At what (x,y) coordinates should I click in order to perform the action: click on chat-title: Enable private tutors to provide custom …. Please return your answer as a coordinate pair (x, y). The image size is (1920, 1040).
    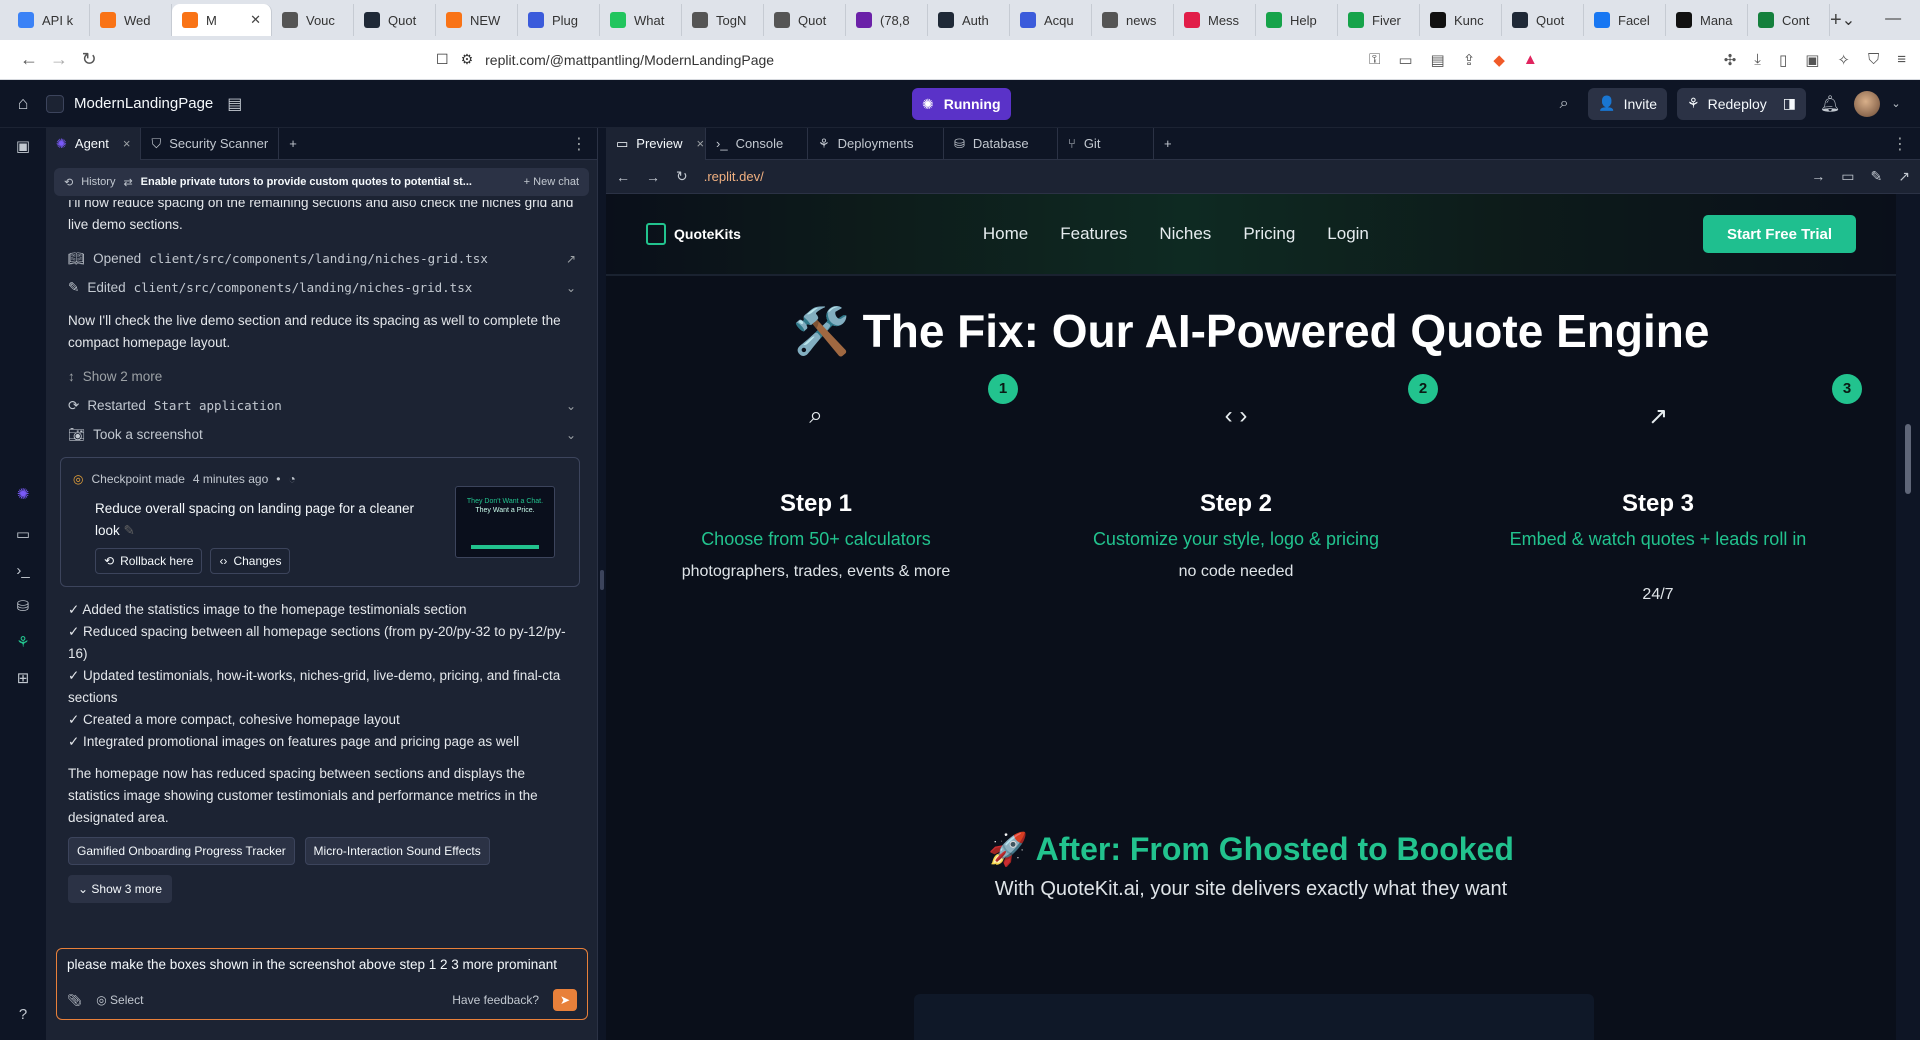
    Looking at the image, I should click on (321, 182).